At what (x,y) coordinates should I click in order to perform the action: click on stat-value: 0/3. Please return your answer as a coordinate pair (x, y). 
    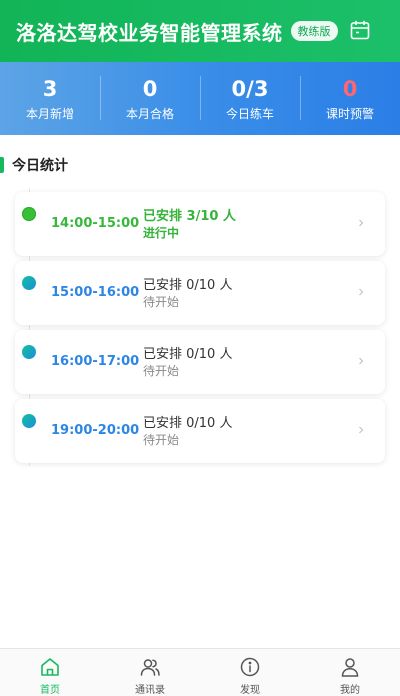
    Looking at the image, I should click on (250, 88).